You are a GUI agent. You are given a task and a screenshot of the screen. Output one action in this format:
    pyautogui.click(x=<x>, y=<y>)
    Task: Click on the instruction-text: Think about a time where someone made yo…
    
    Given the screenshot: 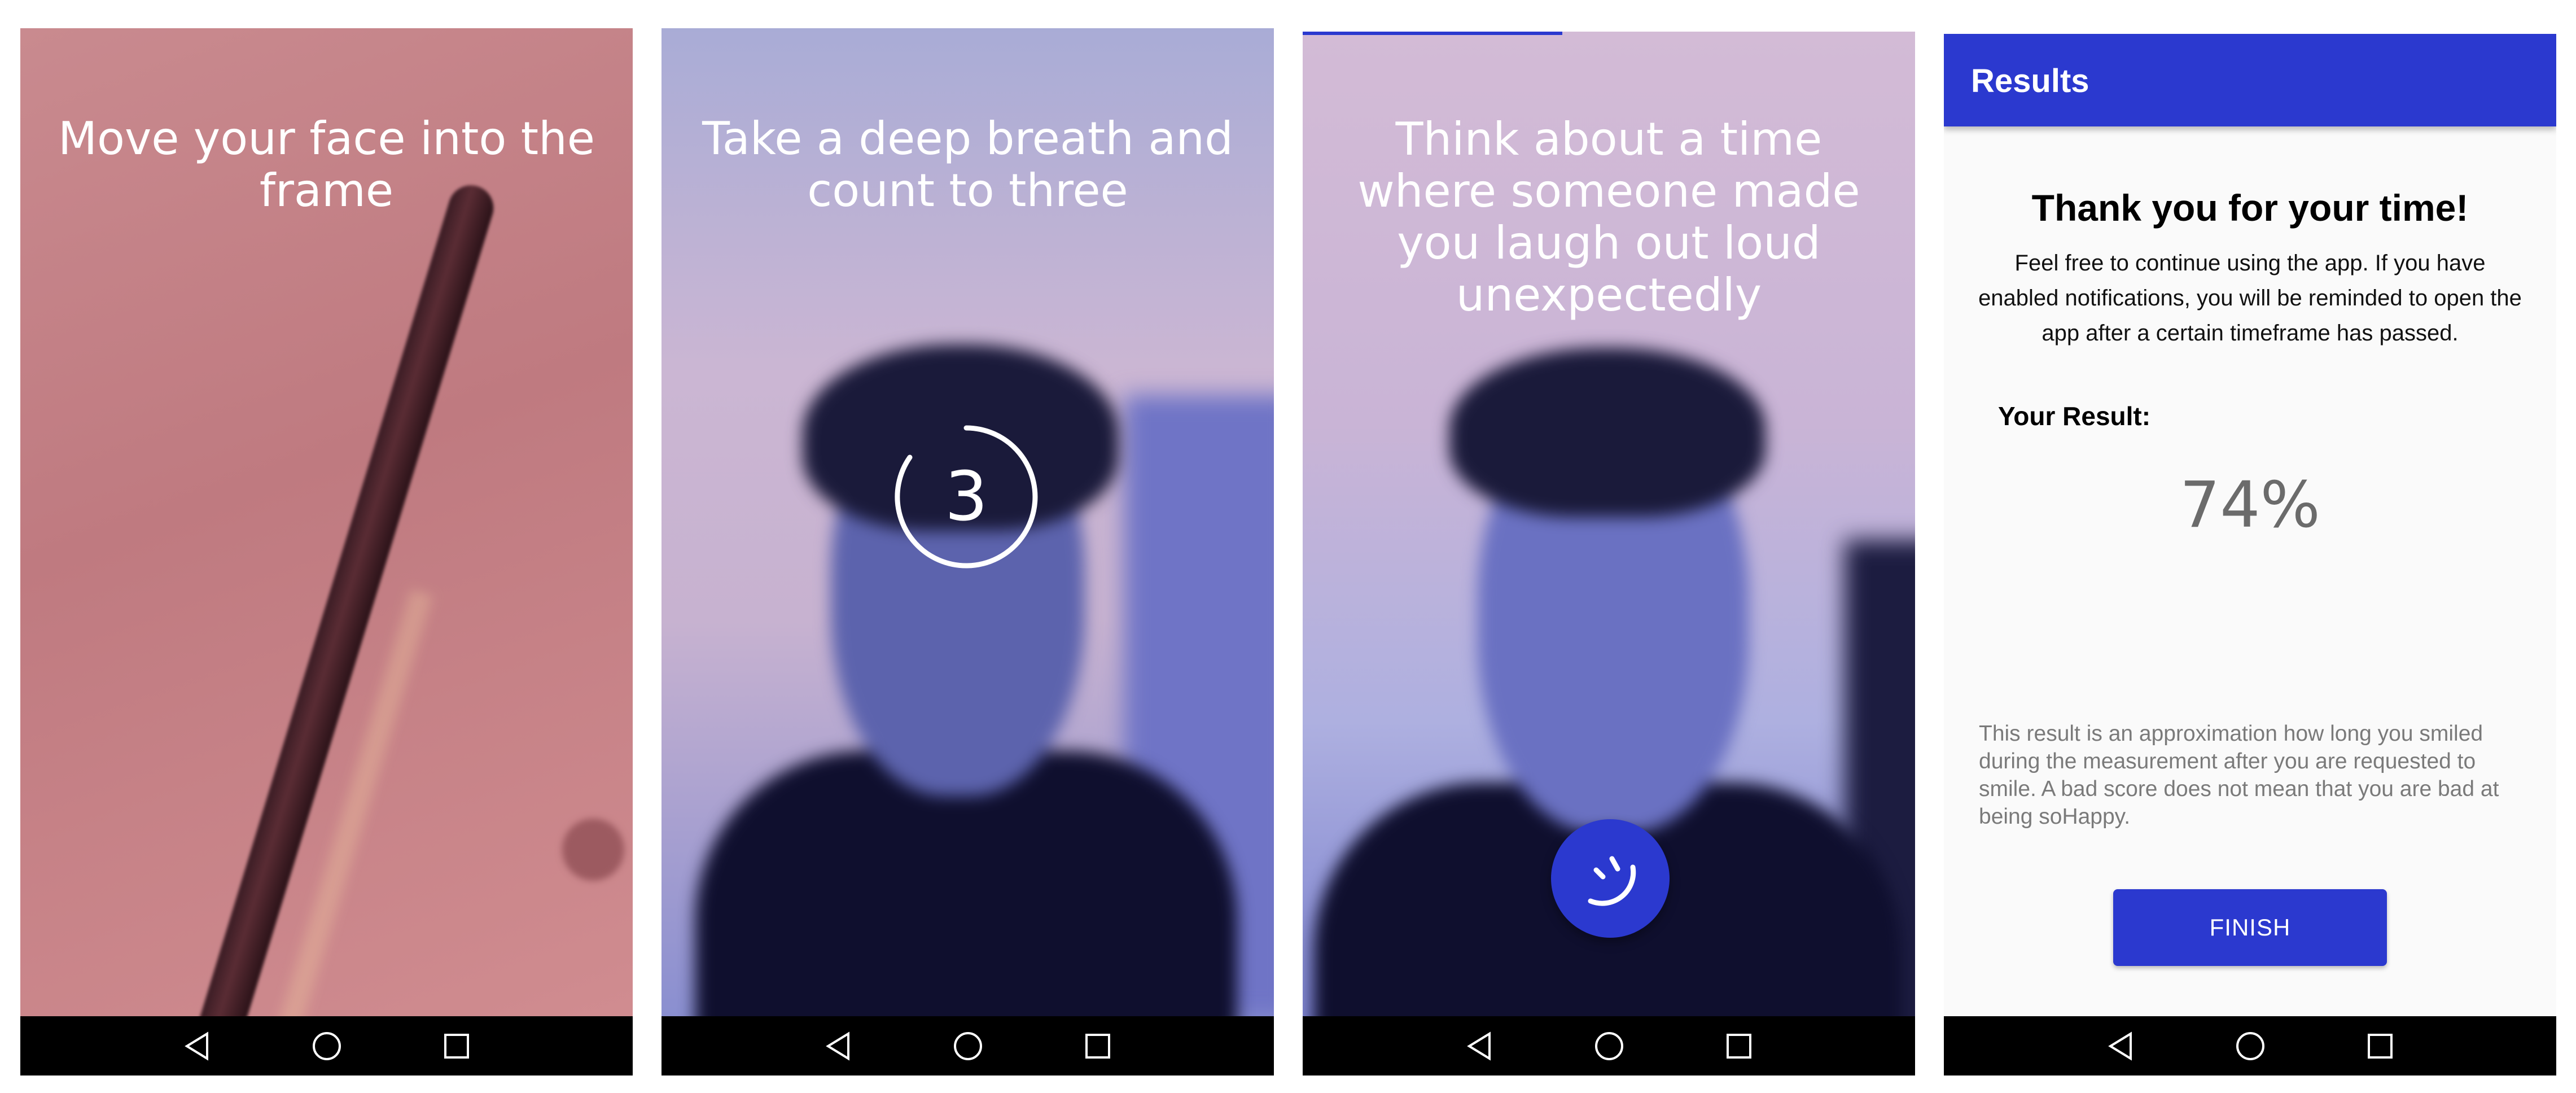 What is the action you would take?
    pyautogui.click(x=1608, y=217)
    